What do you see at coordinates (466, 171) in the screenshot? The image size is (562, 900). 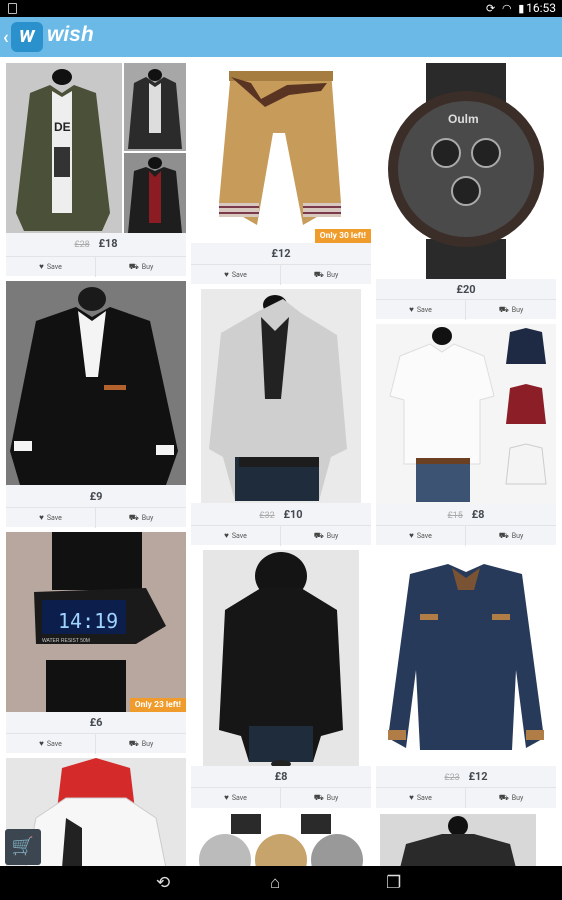 I see `product-image: Oulm` at bounding box center [466, 171].